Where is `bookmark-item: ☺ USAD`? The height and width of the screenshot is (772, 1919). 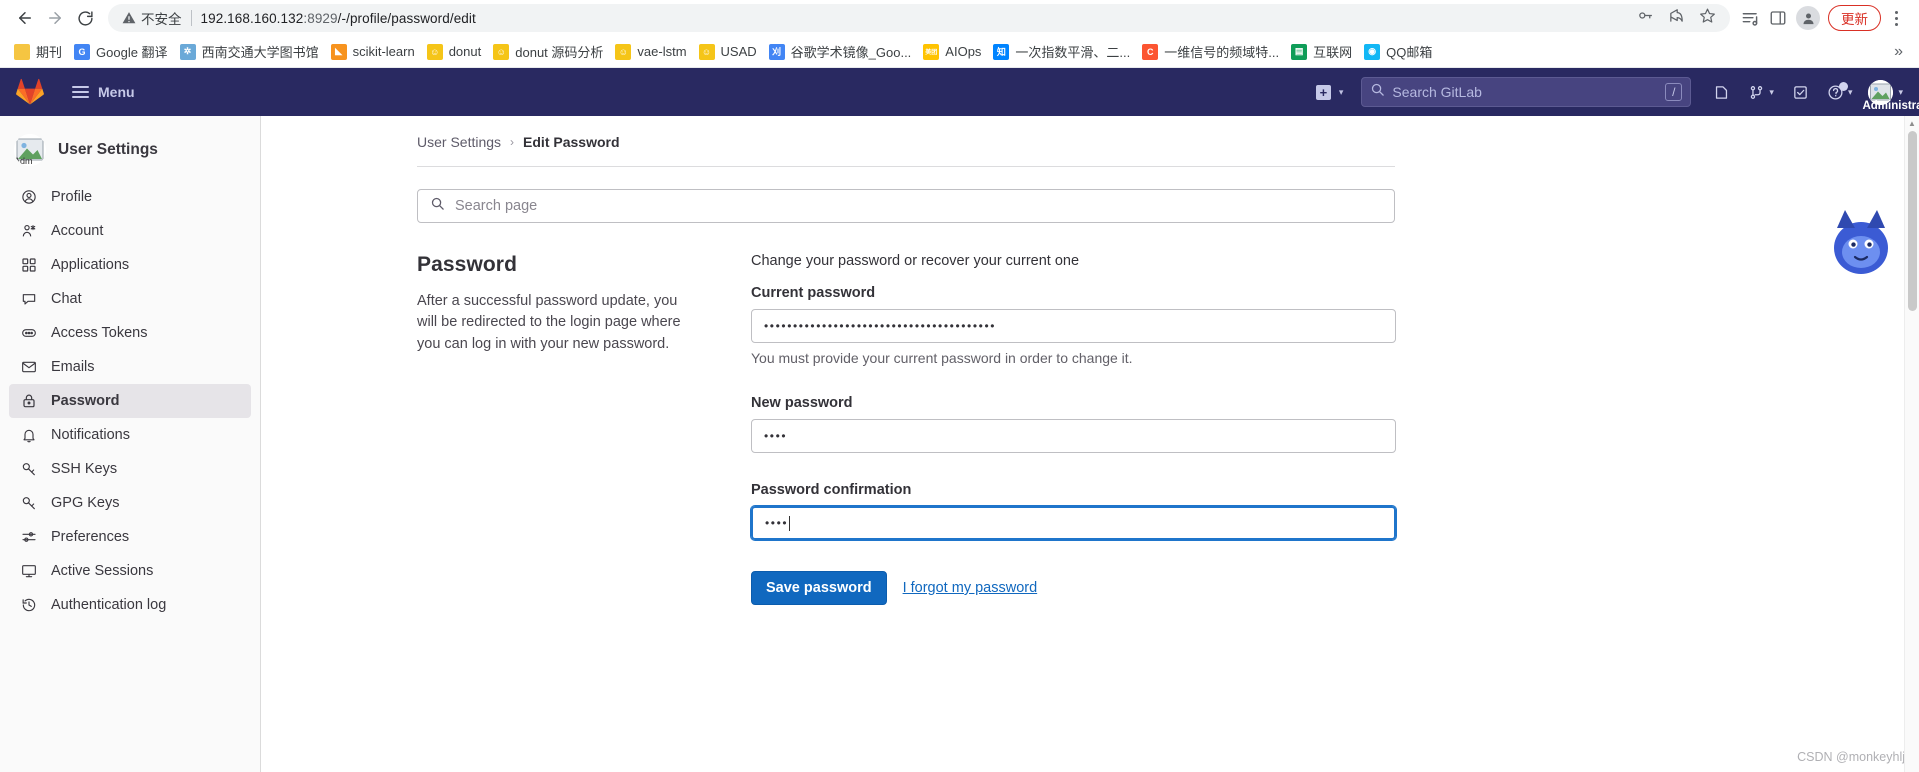
bookmark-item: ☺ USAD is located at coordinates (728, 52).